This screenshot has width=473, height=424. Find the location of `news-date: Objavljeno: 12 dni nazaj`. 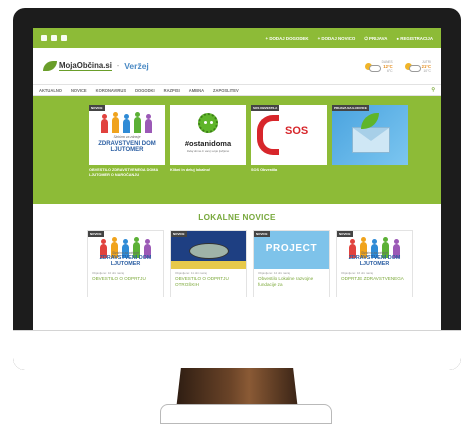

news-date: Objavljeno: 12 dni nazaj is located at coordinates (274, 273).